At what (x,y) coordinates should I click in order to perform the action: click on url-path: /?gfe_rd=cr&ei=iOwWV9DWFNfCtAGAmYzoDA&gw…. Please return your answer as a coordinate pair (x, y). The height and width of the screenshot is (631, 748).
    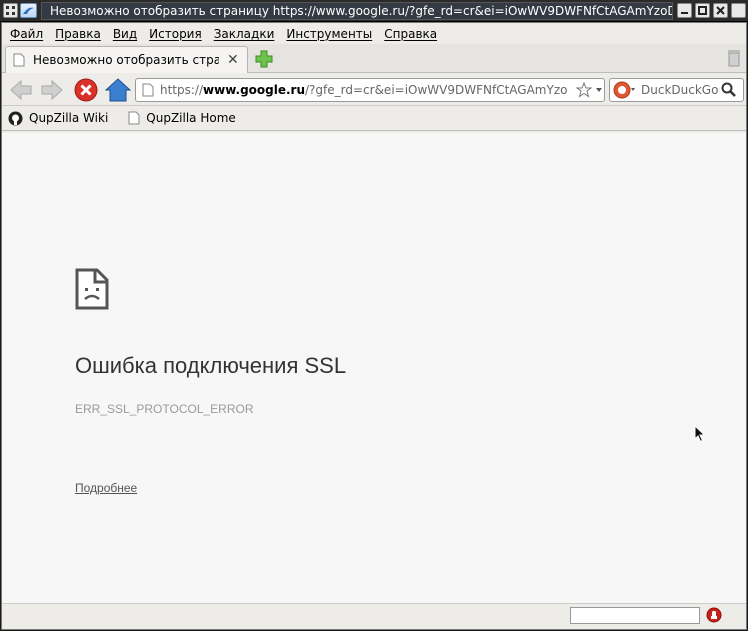
    Looking at the image, I should click on (436, 90).